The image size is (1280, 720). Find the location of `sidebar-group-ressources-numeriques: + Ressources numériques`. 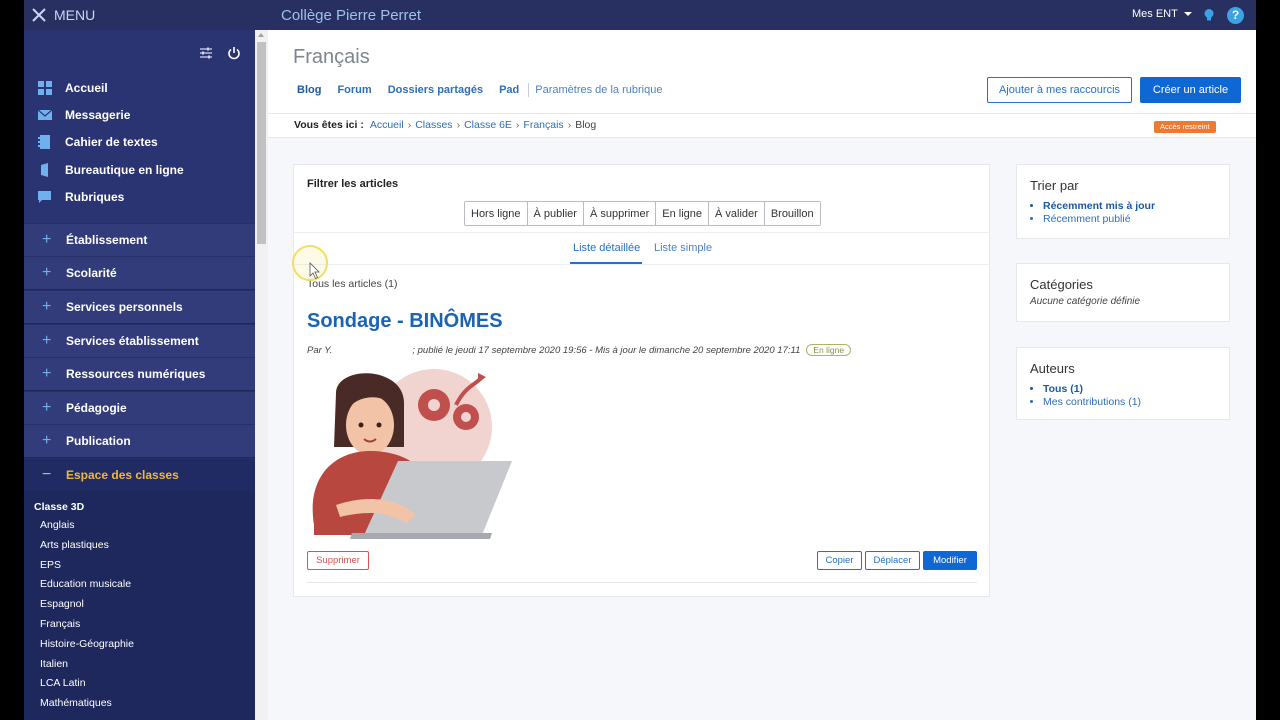

sidebar-group-ressources-numeriques: + Ressources numériques is located at coordinates (139, 373).